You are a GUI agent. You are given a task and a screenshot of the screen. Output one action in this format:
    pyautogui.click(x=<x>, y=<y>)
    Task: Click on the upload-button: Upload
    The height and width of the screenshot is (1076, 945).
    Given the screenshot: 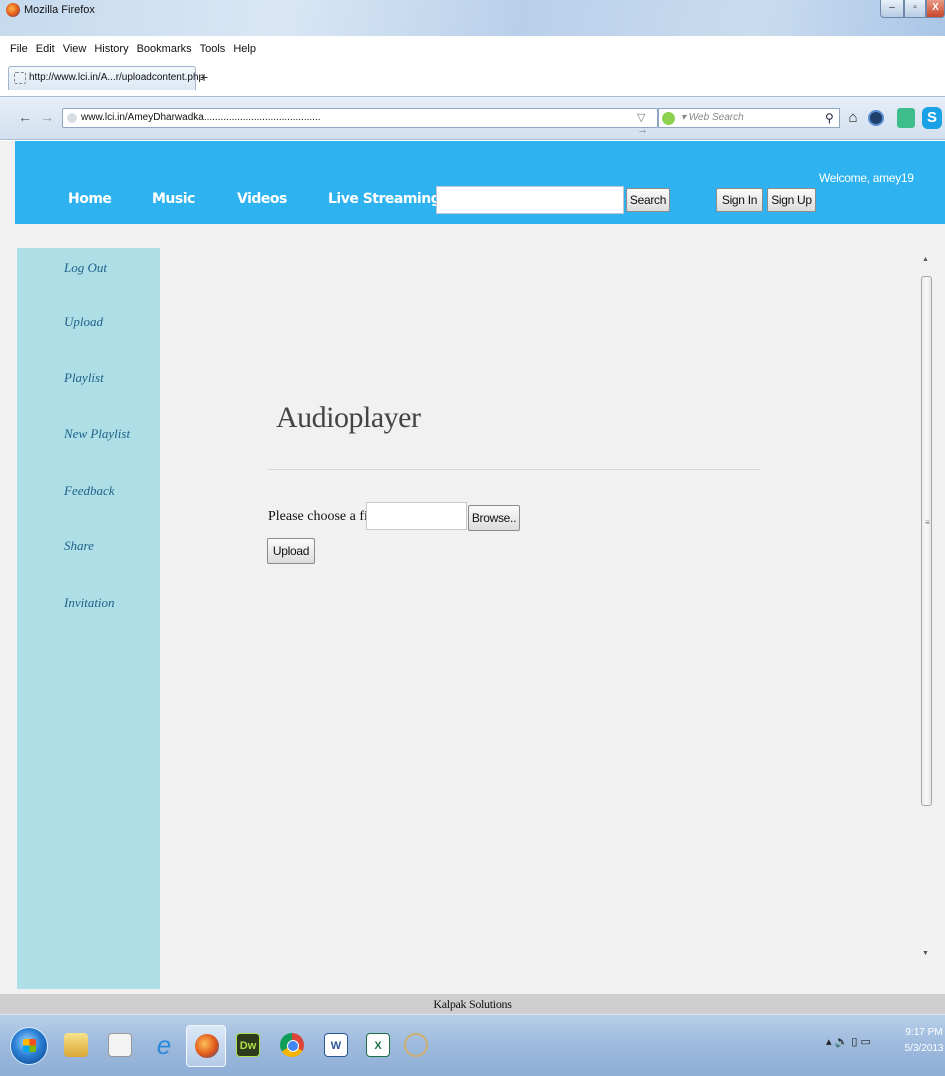 What is the action you would take?
    pyautogui.click(x=291, y=551)
    